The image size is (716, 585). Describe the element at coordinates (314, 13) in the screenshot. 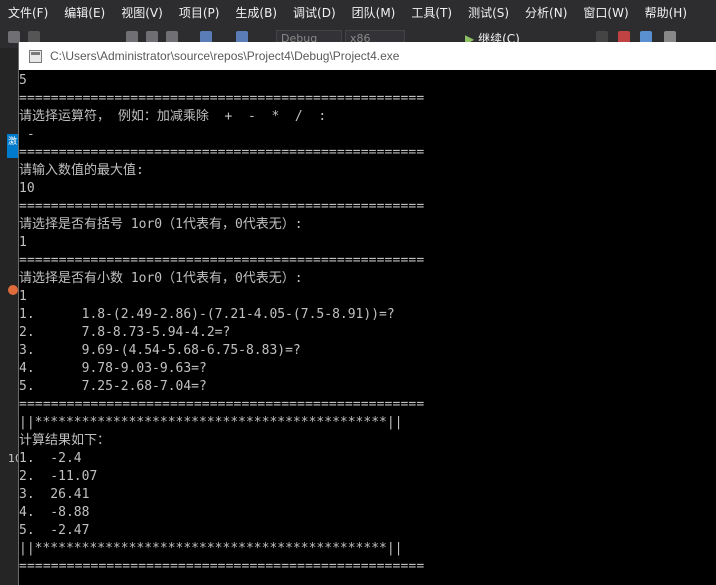

I see `menu-item: 调试(D)` at that location.